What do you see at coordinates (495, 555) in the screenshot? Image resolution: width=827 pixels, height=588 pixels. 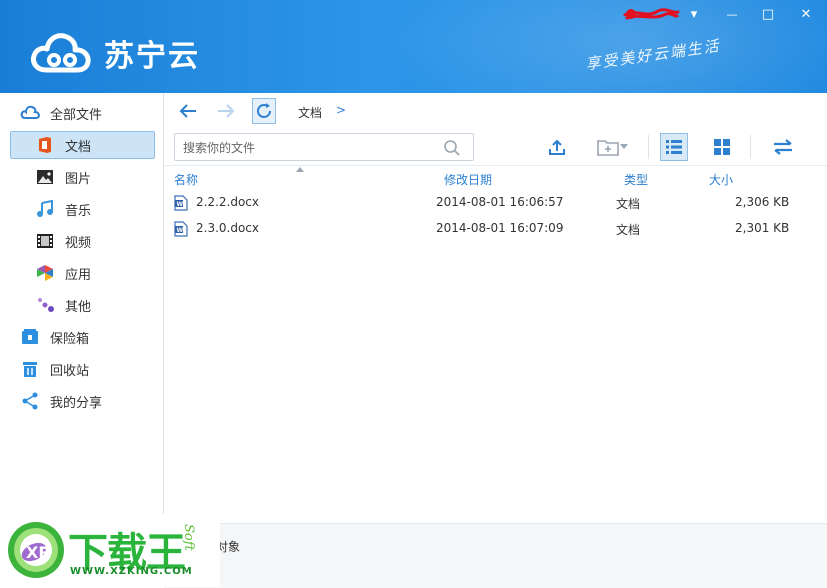 I see `status-bar: 对象` at bounding box center [495, 555].